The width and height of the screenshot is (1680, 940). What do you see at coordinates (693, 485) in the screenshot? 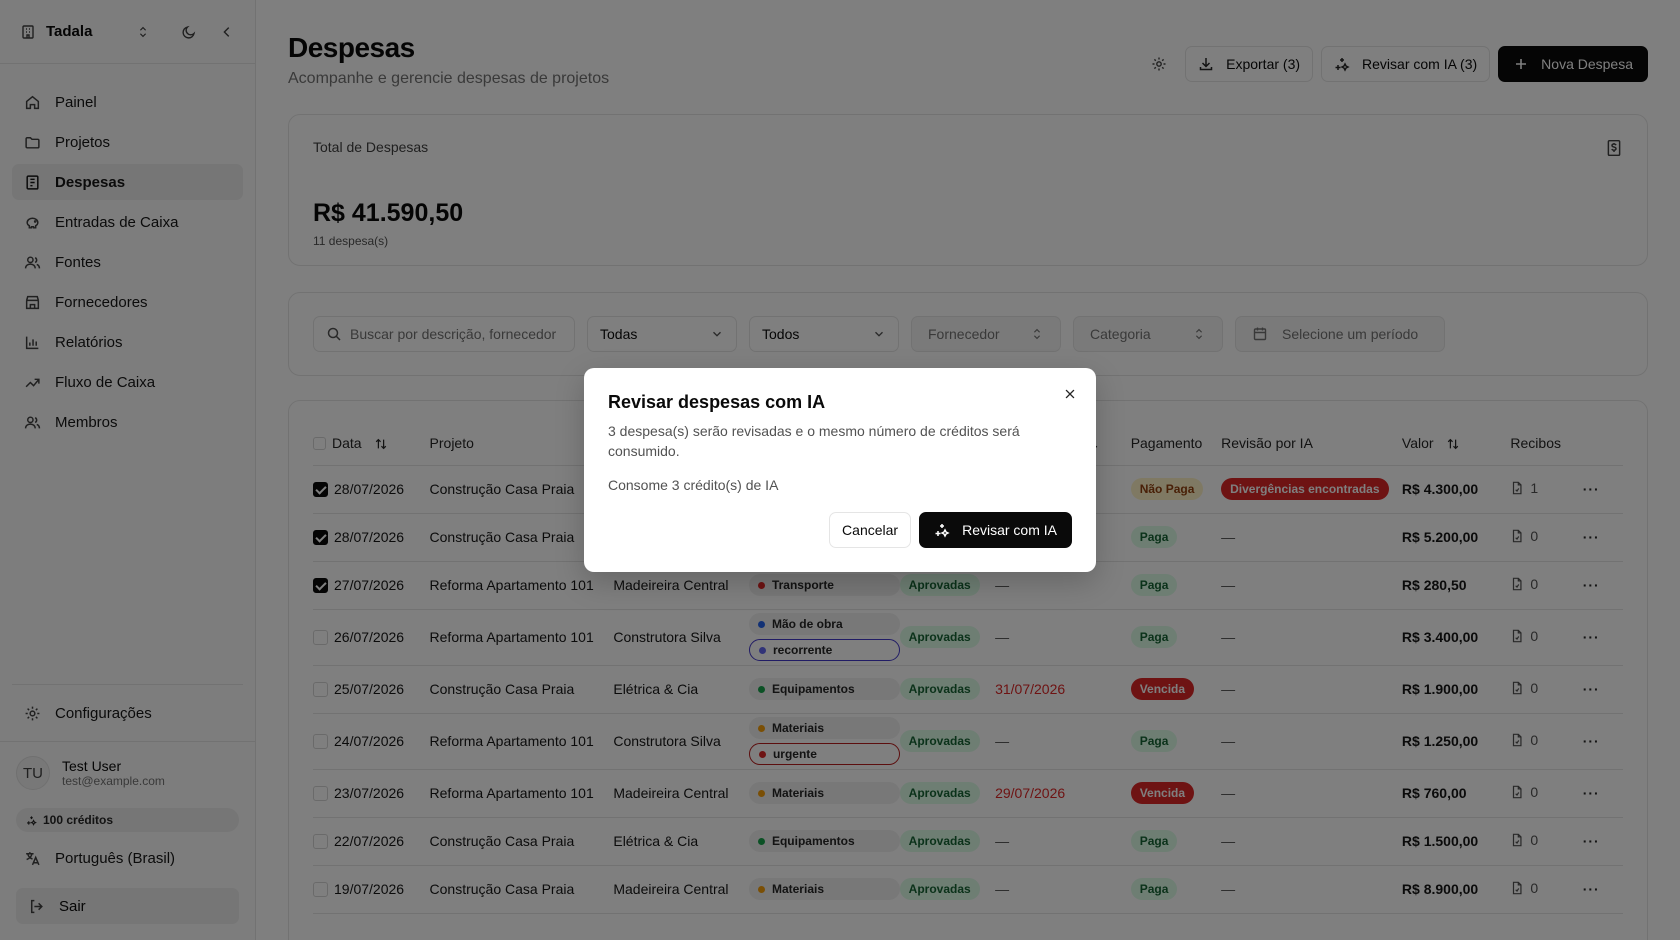
I see `dialog-credit-note: Consome 3 crédito(s) de IA` at bounding box center [693, 485].